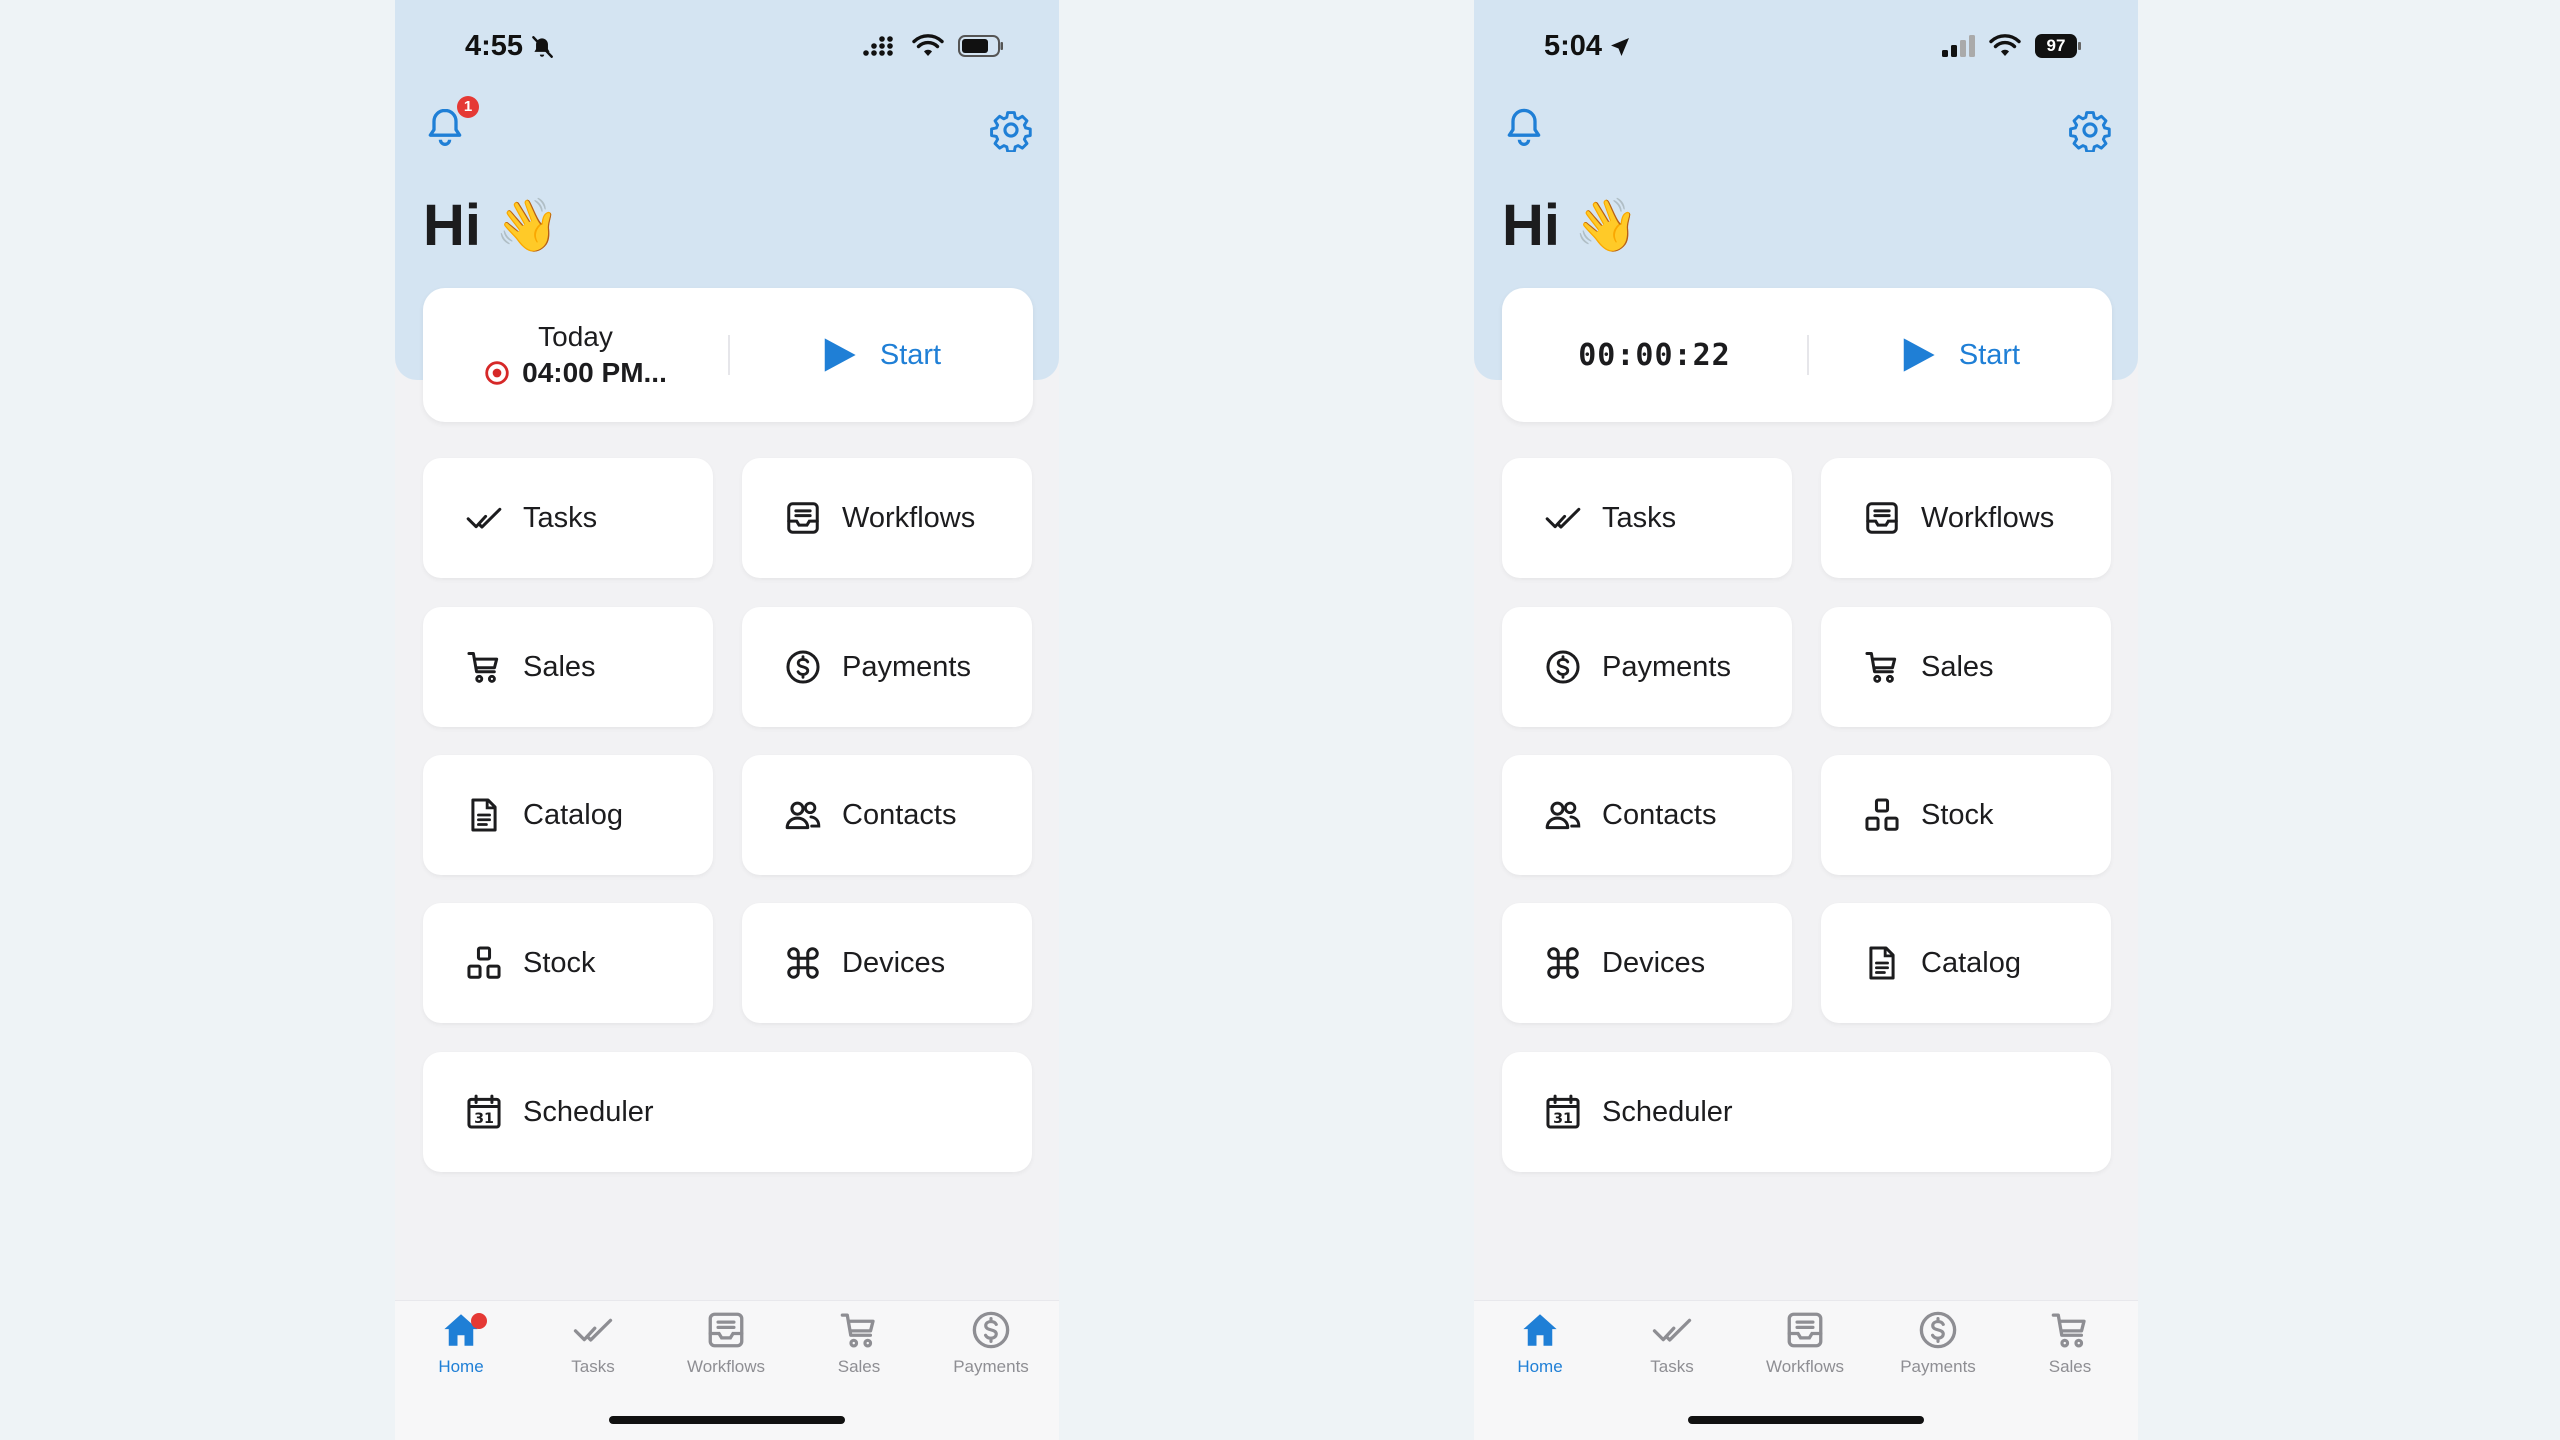 This screenshot has width=2560, height=1440. What do you see at coordinates (468, 107) in the screenshot?
I see `notification-badge: 1` at bounding box center [468, 107].